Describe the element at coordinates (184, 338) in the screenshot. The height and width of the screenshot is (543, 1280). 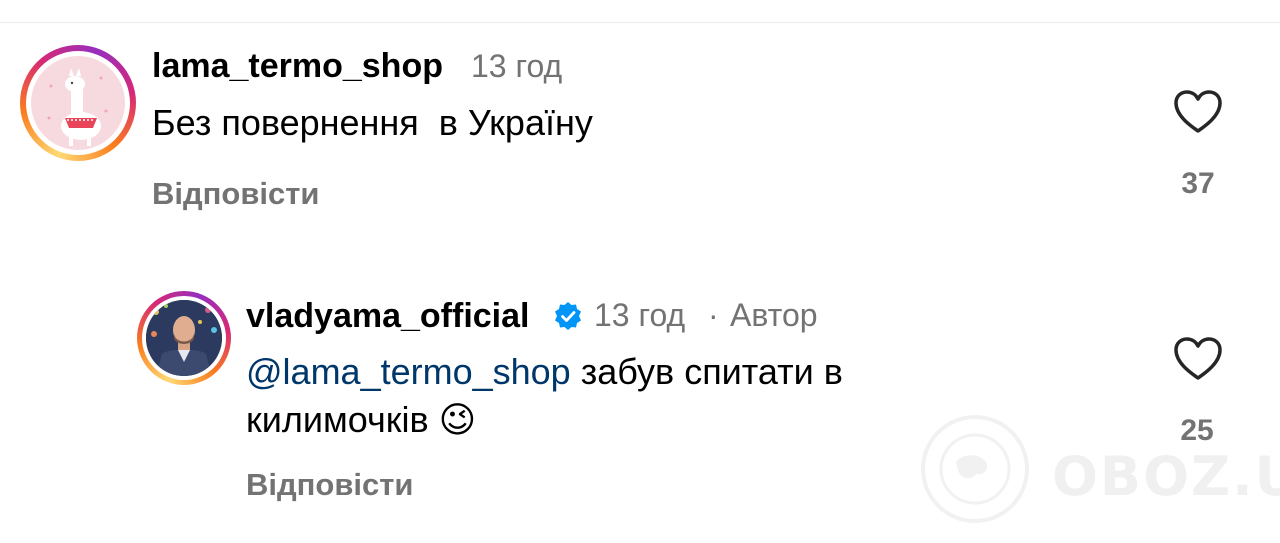
I see `user-avatar` at that location.